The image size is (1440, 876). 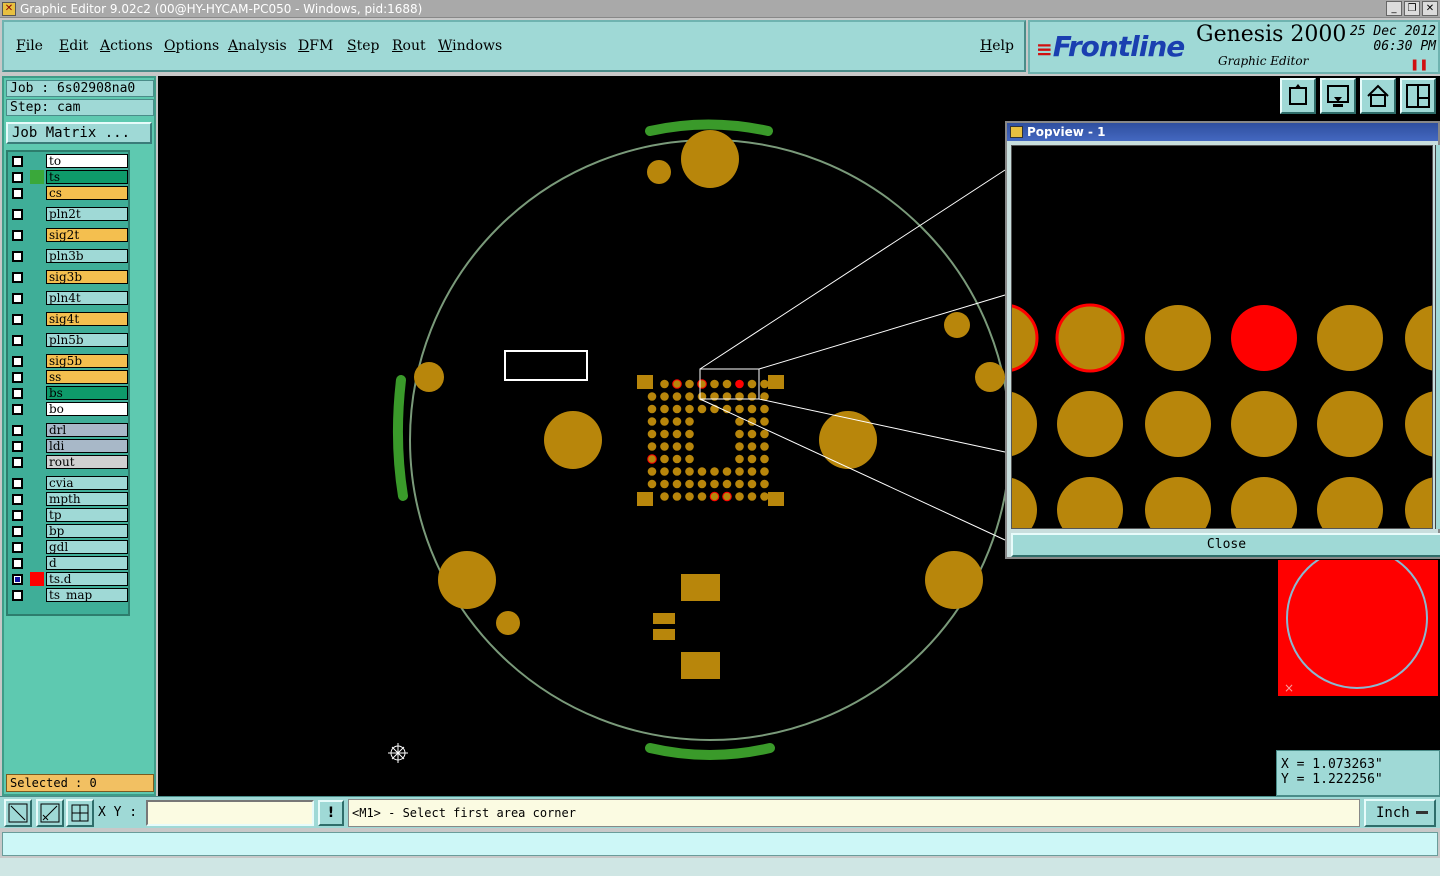 What do you see at coordinates (315, 46) in the screenshot?
I see `menu-dfm: DFM` at bounding box center [315, 46].